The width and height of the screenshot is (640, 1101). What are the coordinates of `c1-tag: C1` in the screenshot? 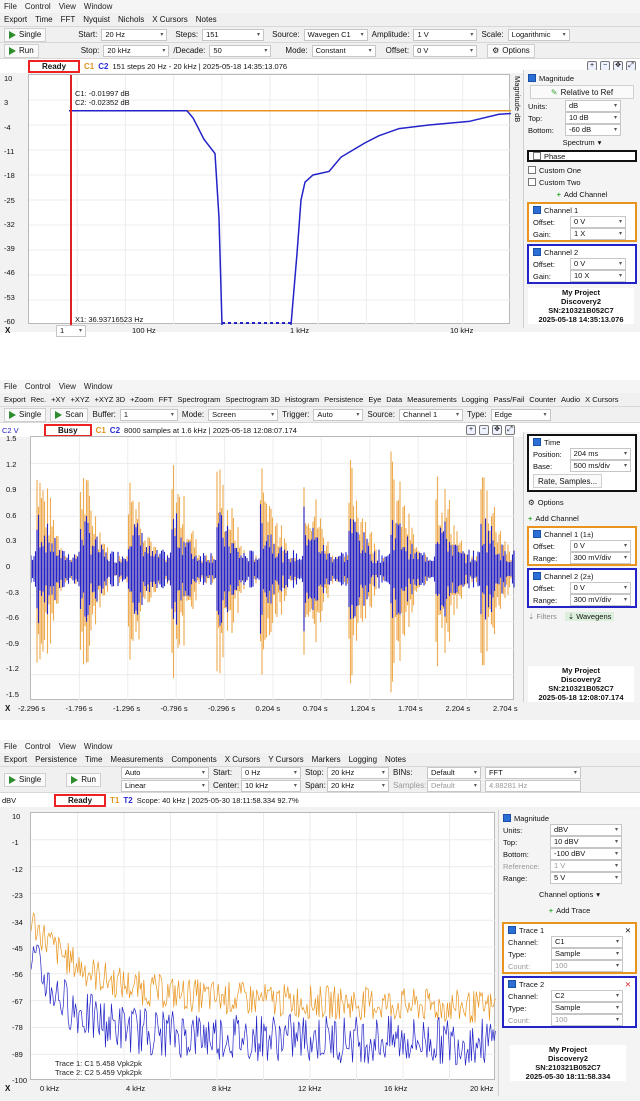 It's located at (101, 430).